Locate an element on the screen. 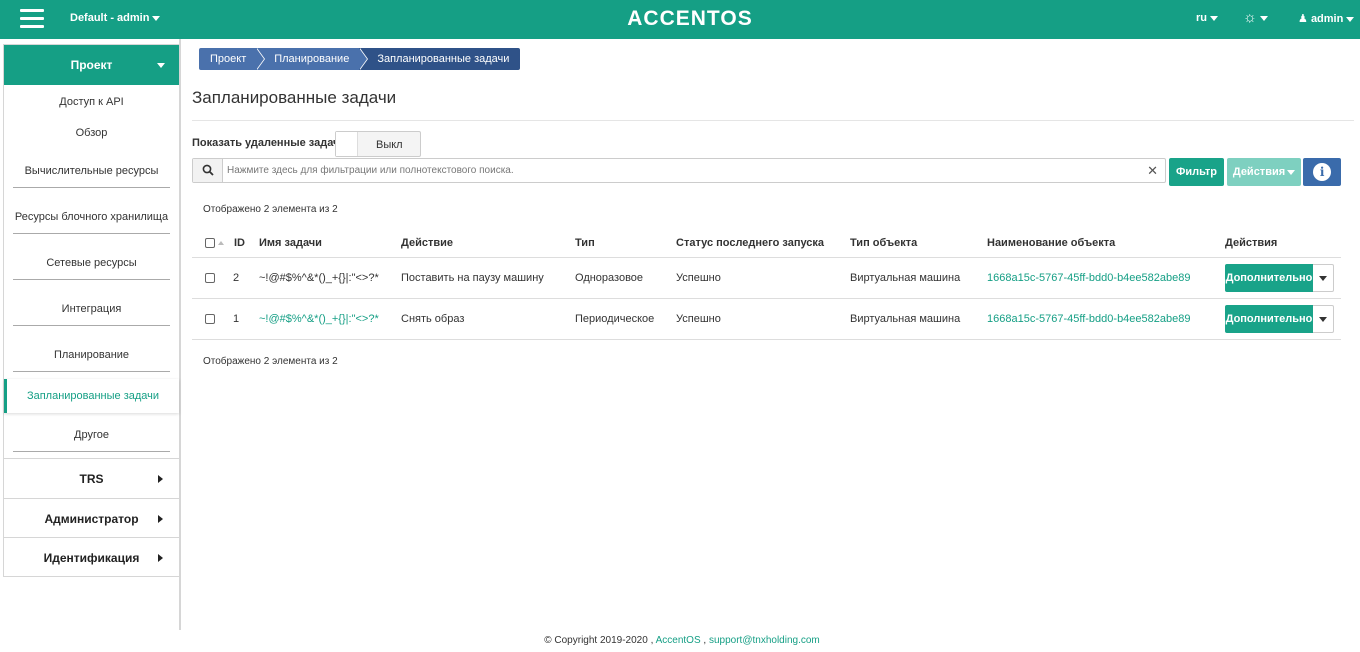  project-selector: Default - admin is located at coordinates (115, 18).